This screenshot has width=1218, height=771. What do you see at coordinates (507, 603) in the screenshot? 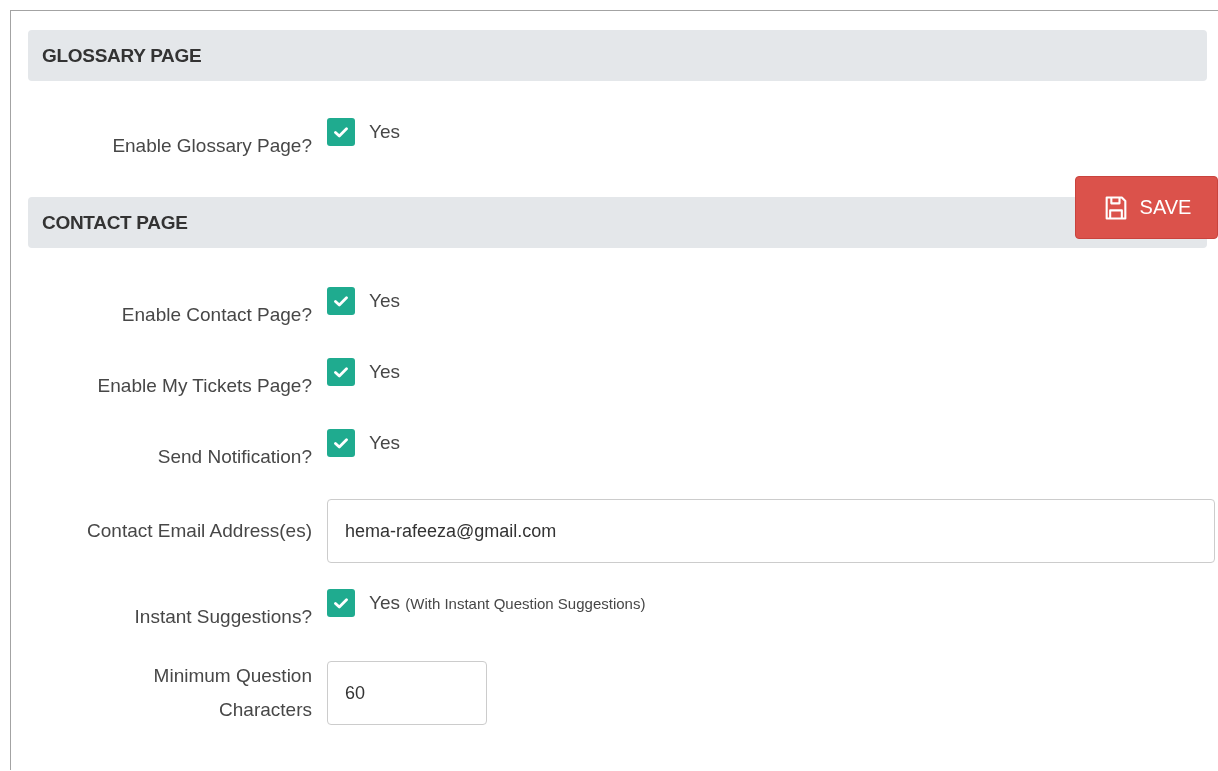
I see `option-label: Yes (With Instant Question Suggestions)` at bounding box center [507, 603].